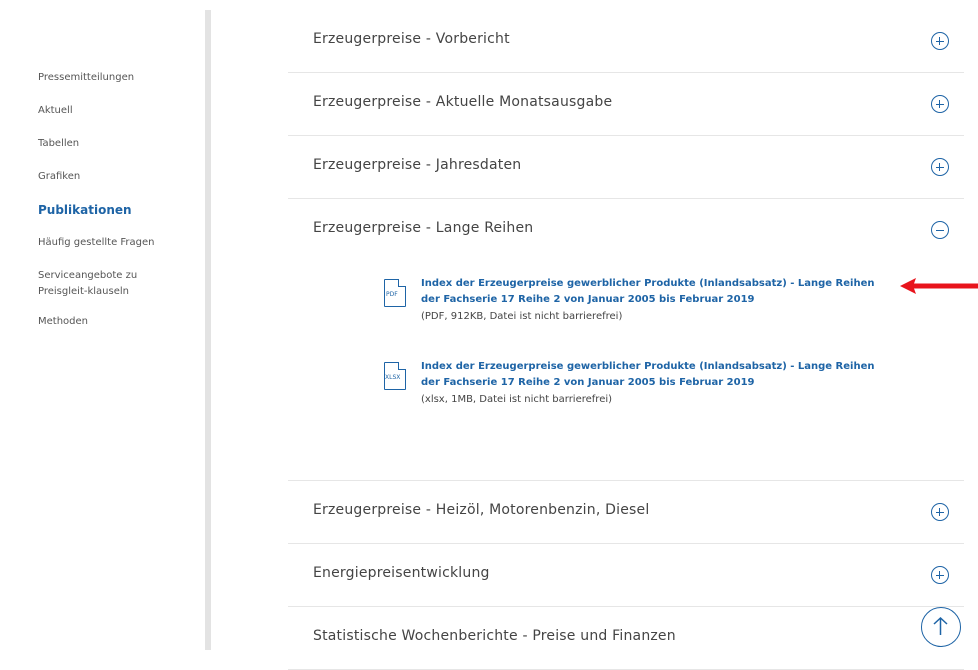  What do you see at coordinates (940, 230) in the screenshot?
I see `minus-circle-icon` at bounding box center [940, 230].